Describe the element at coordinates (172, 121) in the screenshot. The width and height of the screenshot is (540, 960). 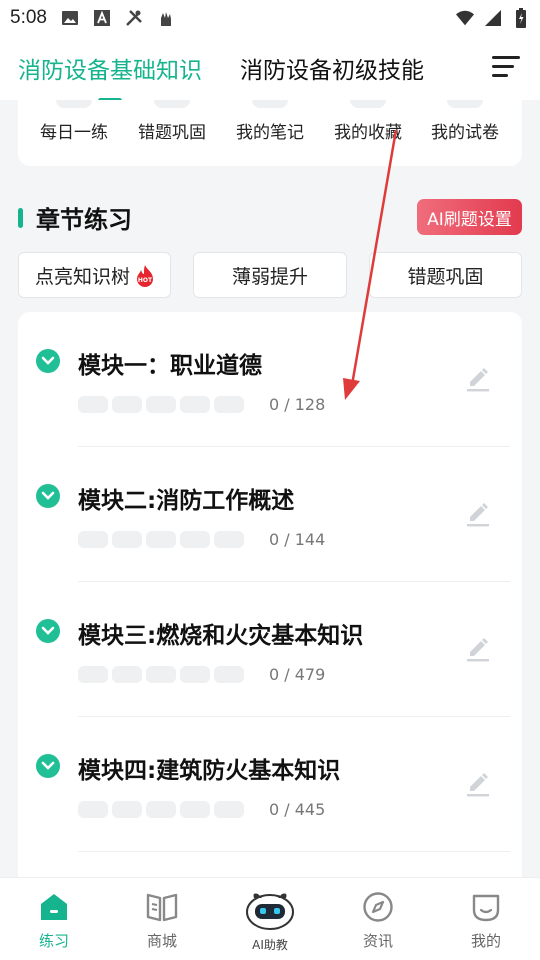
I see `tool-wrong-review: 错题巩固` at that location.